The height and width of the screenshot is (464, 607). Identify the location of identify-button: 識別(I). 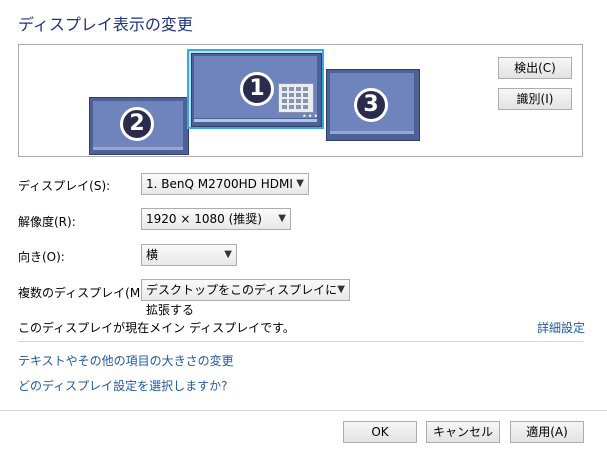
(535, 99).